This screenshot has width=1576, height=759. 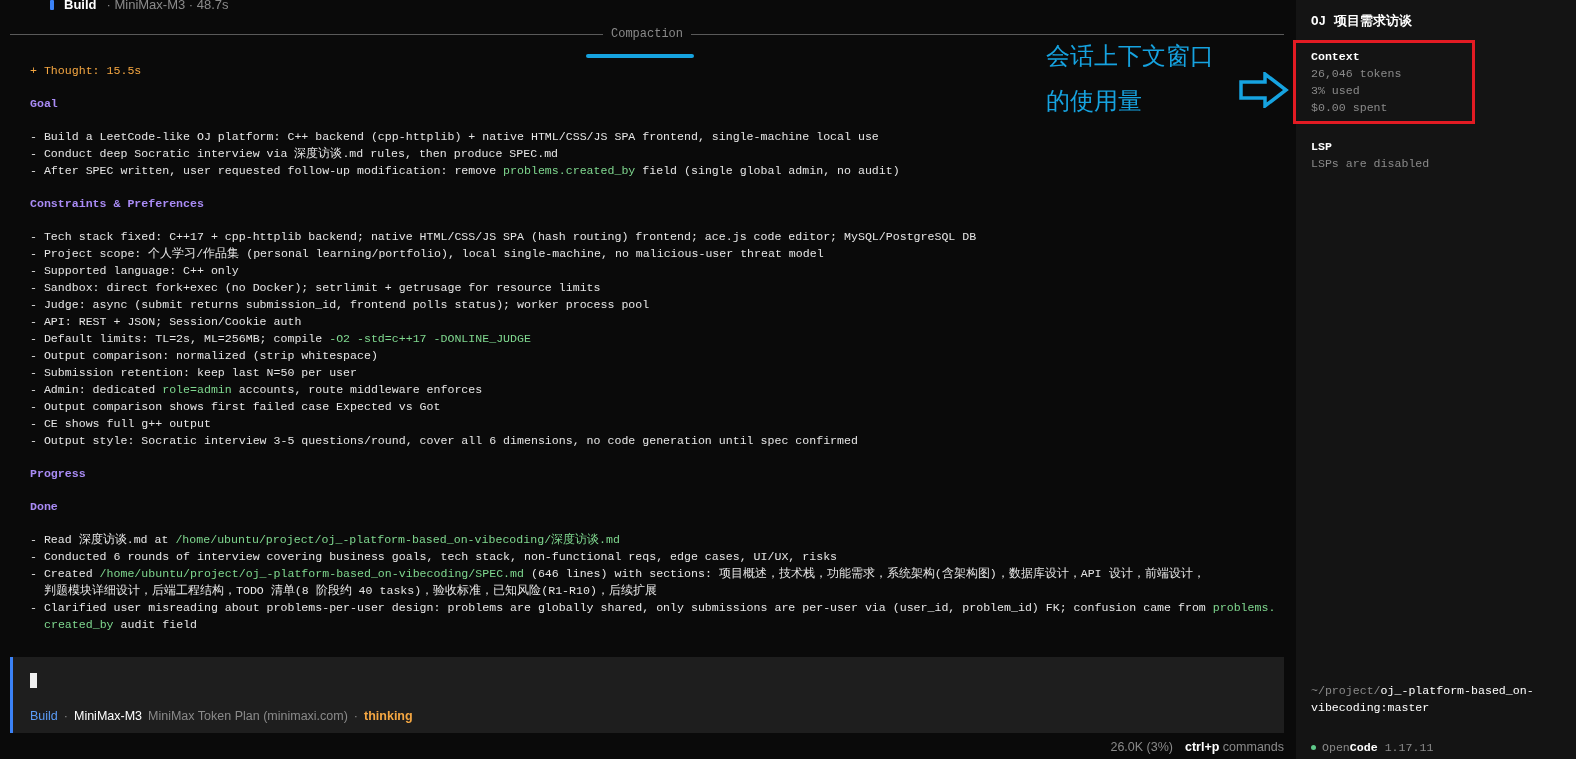 What do you see at coordinates (325, 540) in the screenshot?
I see `bullet-item: - Read 深度访谈.md at /home/ubuntu/project/oj_-platform-based_on-vibecoding/深度访谈.md` at bounding box center [325, 540].